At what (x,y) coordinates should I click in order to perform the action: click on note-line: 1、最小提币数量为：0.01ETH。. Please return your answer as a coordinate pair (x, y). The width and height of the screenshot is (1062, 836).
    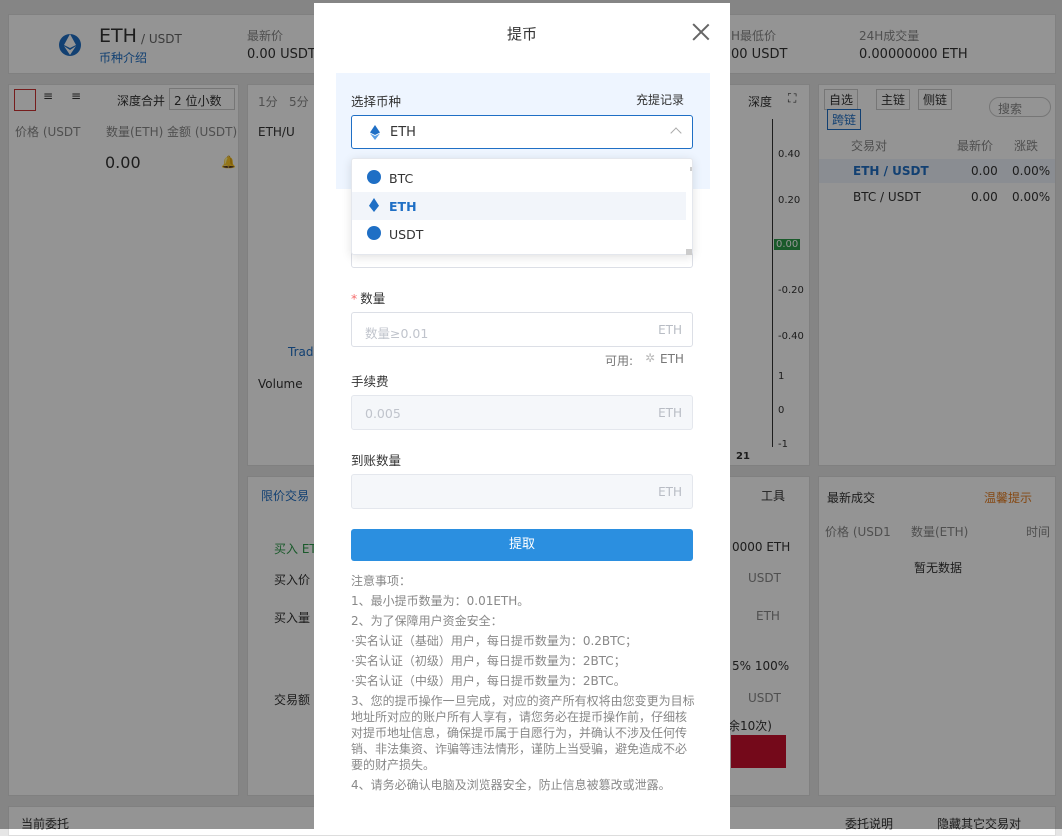
    Looking at the image, I should click on (440, 601).